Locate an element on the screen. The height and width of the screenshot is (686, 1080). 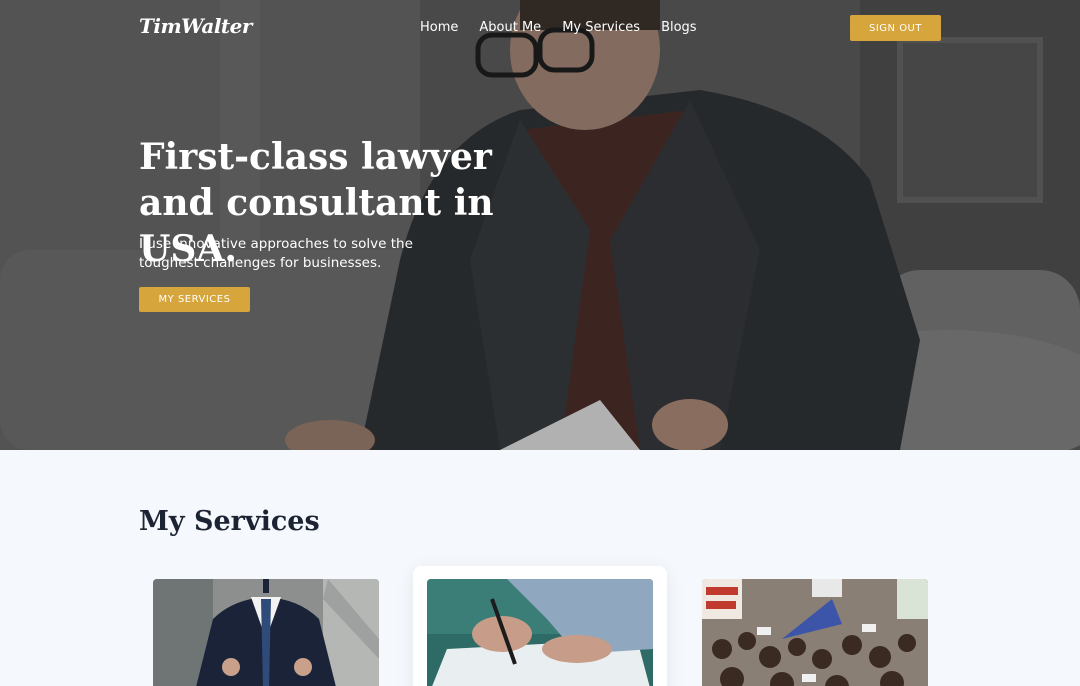
services-title: My Services is located at coordinates (229, 521).